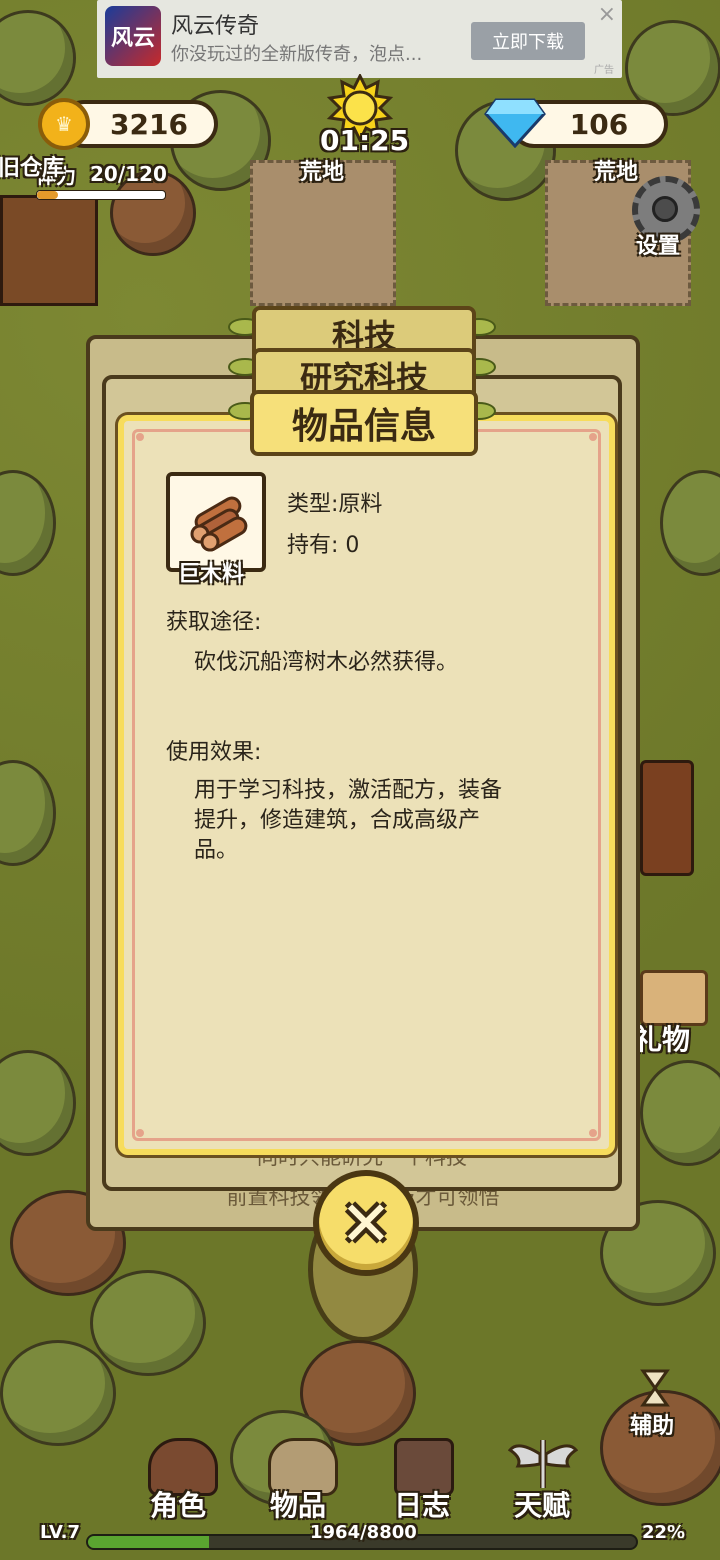 The image size is (720, 1560). I want to click on nav-items-label: 物品, so click(298, 1504).